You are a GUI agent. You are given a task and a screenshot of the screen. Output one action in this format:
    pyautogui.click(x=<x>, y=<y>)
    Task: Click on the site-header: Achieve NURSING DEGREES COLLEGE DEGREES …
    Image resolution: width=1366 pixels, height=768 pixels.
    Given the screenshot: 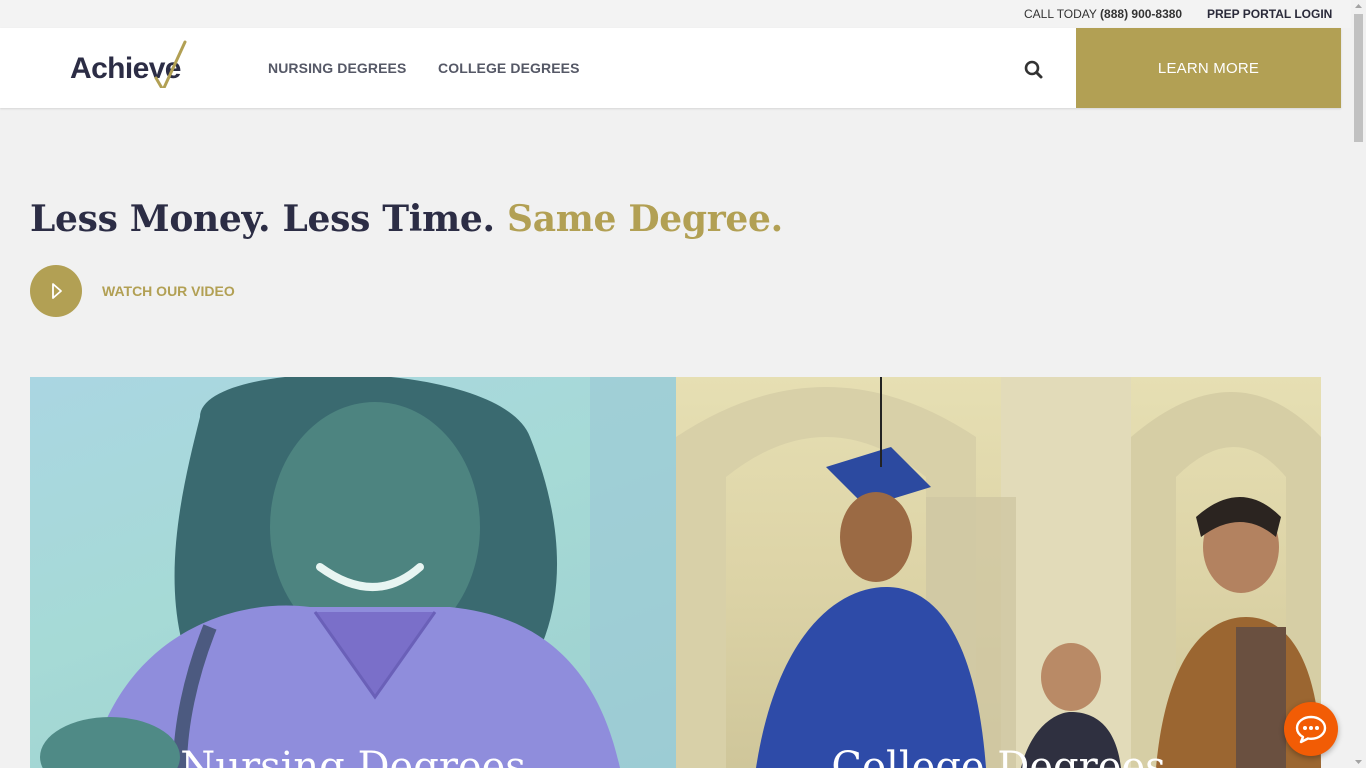 What is the action you would take?
    pyautogui.click(x=670, y=68)
    